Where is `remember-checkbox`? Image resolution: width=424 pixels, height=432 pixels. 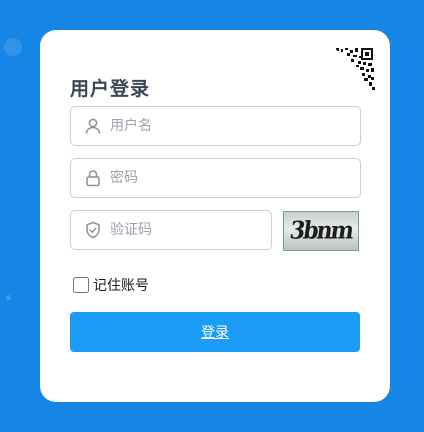 remember-checkbox is located at coordinates (81, 285).